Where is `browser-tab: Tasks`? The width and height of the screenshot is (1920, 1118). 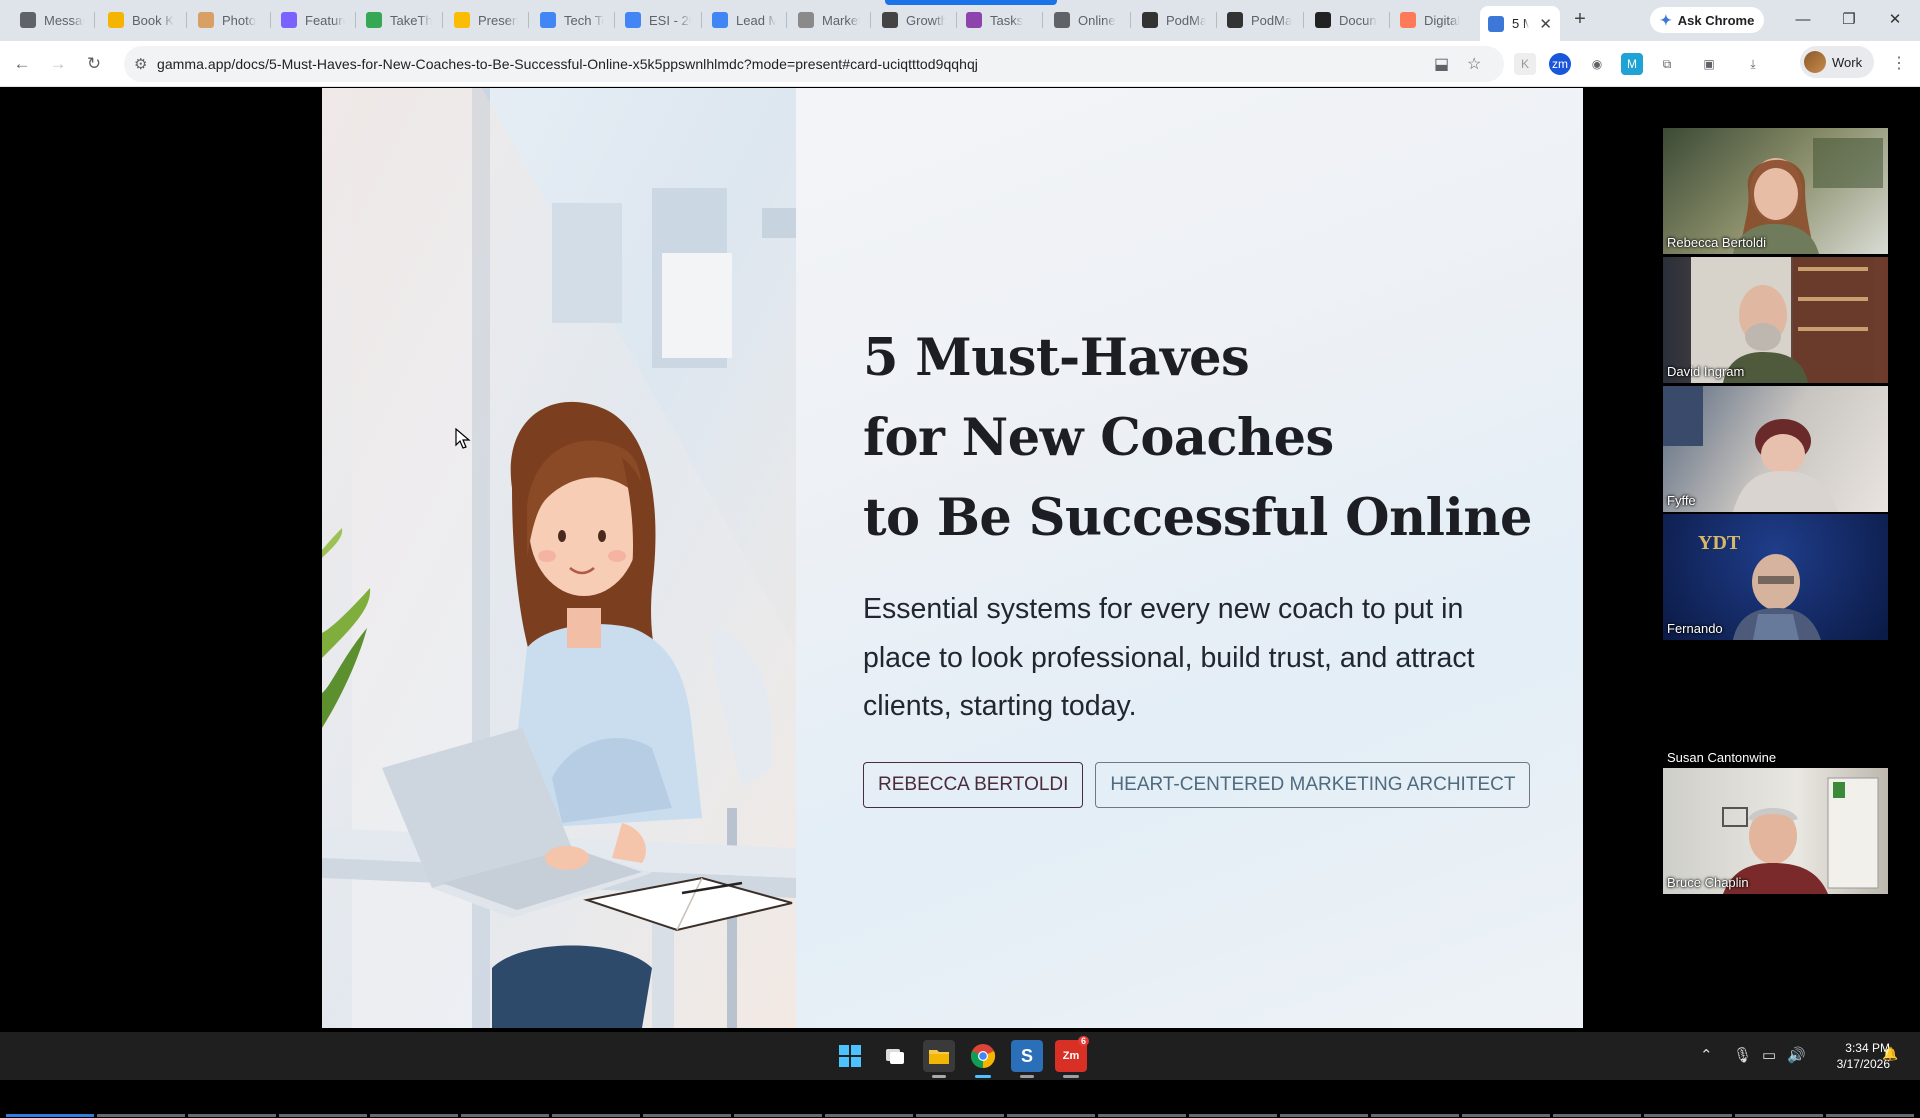 browser-tab: Tasks is located at coordinates (999, 20).